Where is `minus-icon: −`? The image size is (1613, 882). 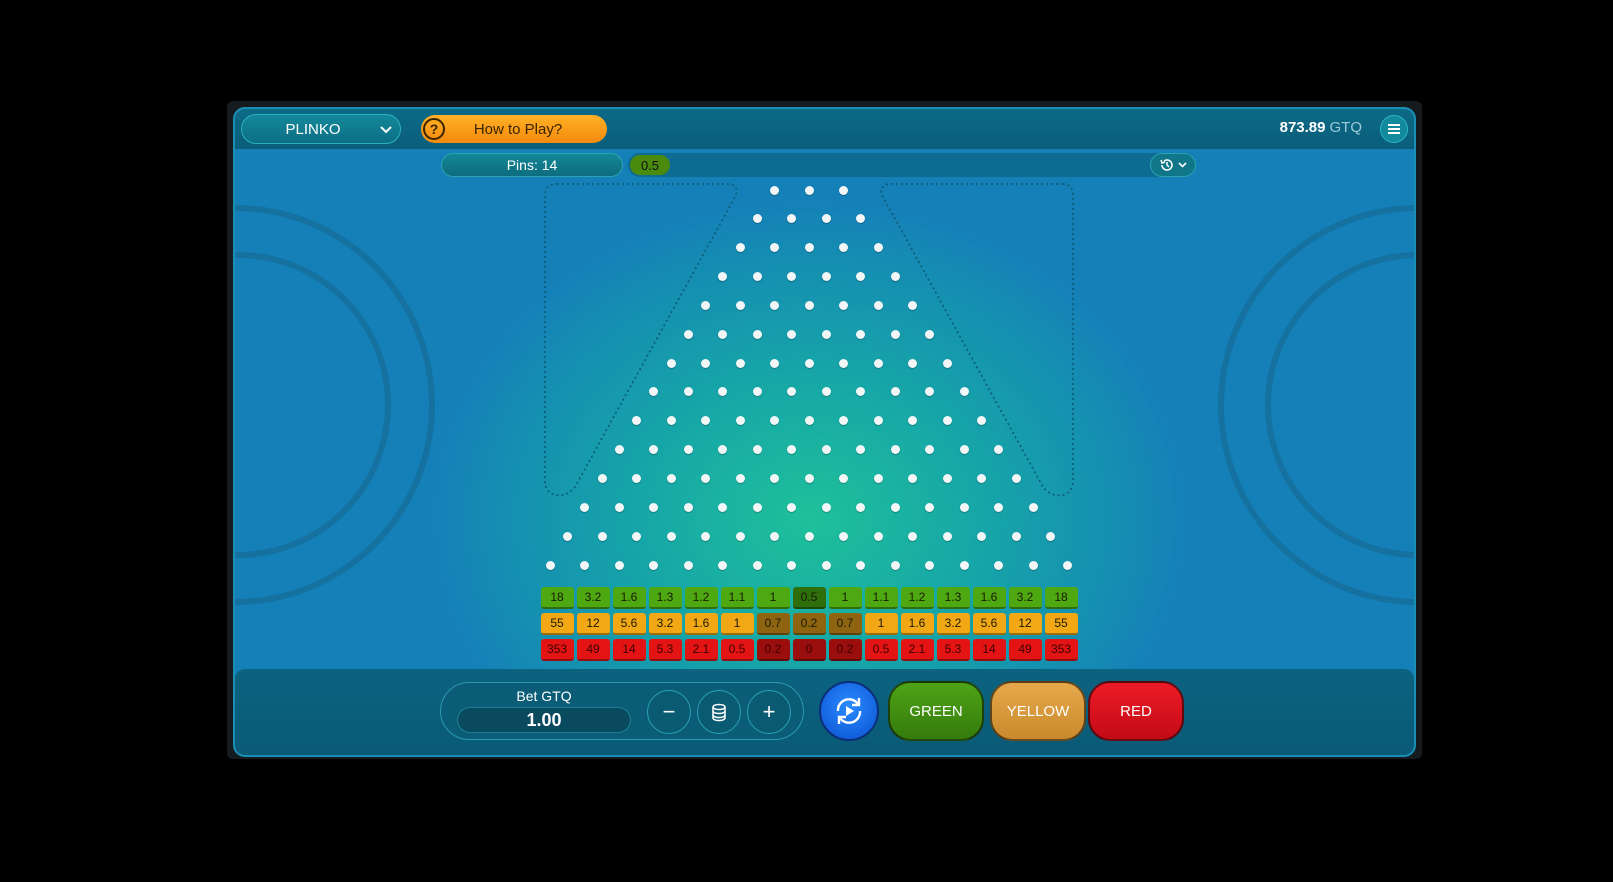
minus-icon: − is located at coordinates (669, 711).